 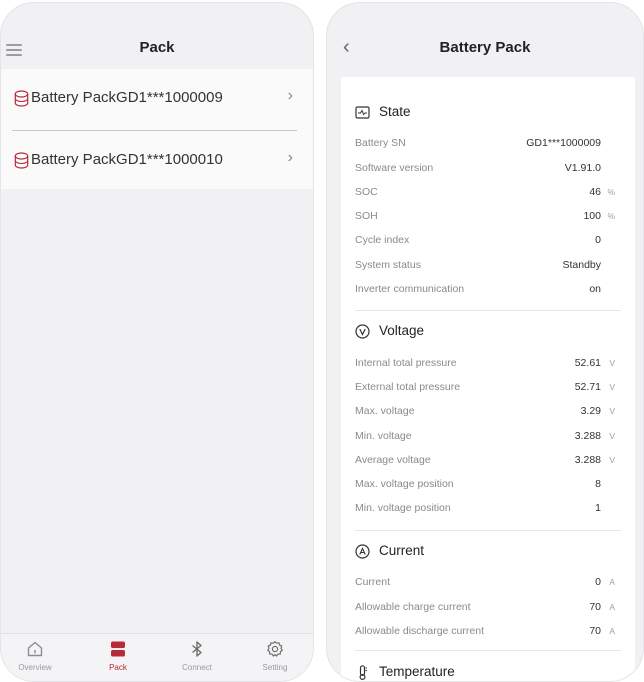 I want to click on row-label: External total pressure, so click(x=408, y=387).